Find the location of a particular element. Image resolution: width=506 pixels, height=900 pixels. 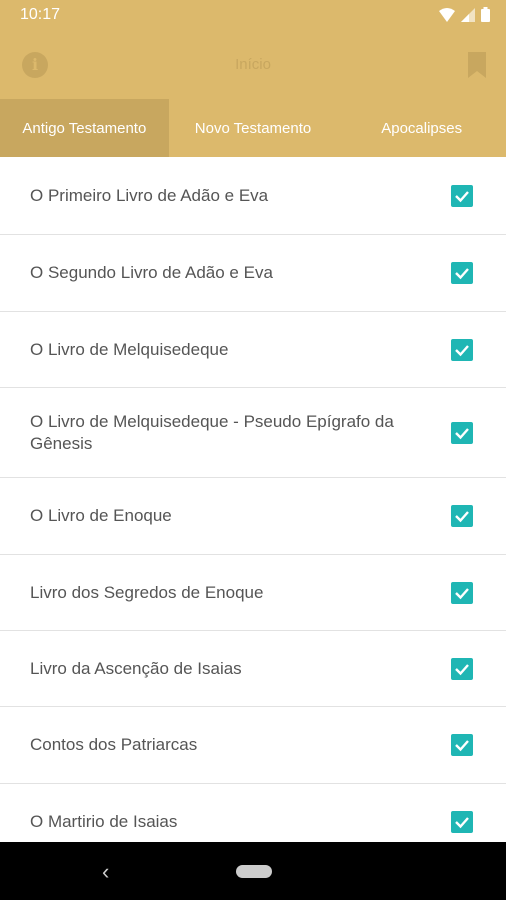

book-title: O Segundo Livro de Adão e Eva is located at coordinates (151, 272).